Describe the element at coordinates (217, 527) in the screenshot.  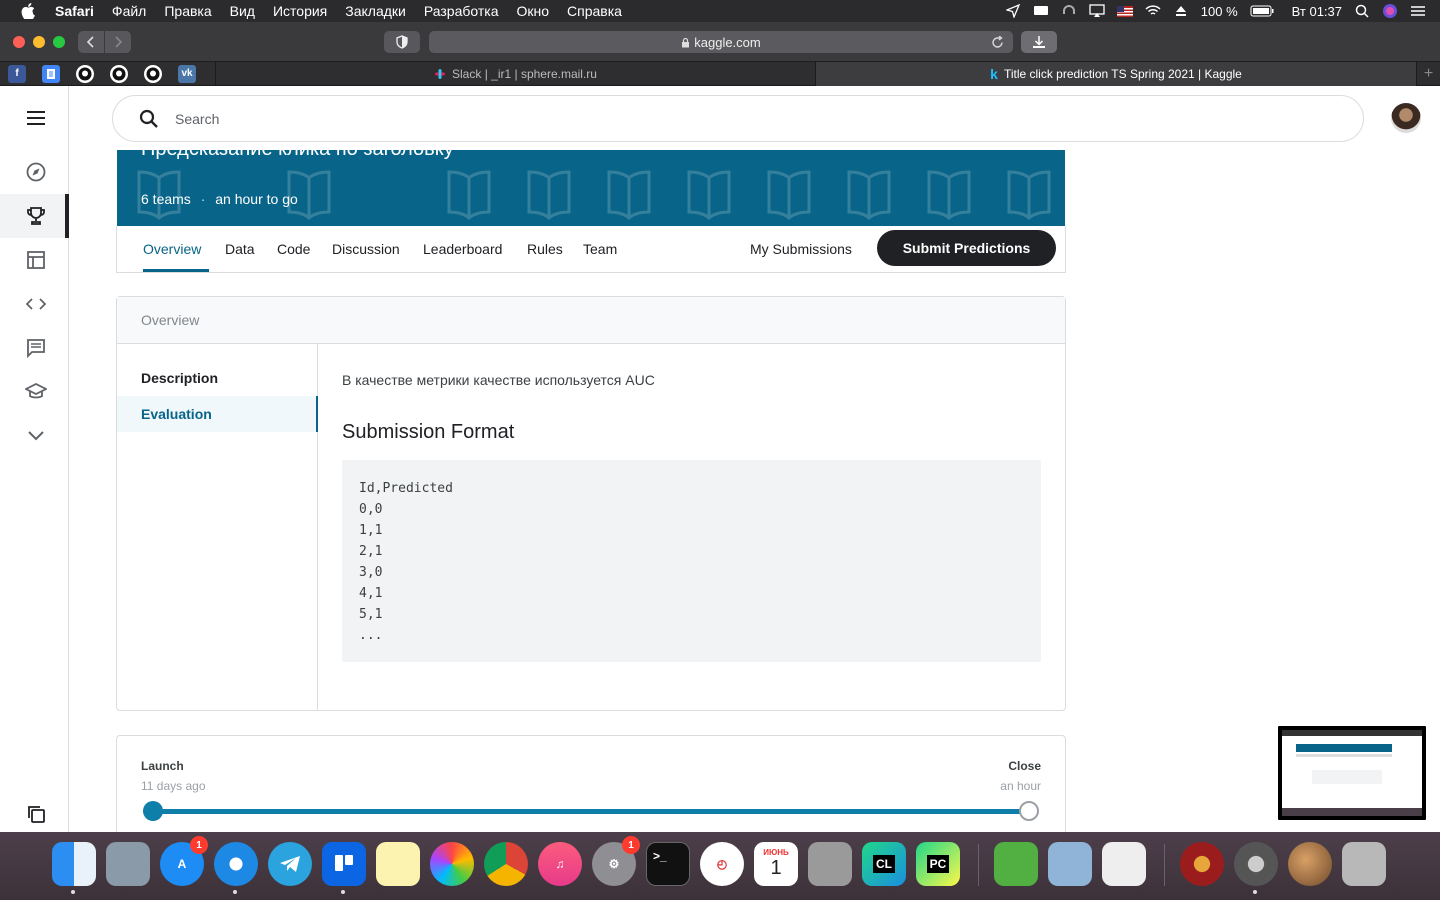
I see `overview-section-nav: Description Evaluation` at that location.